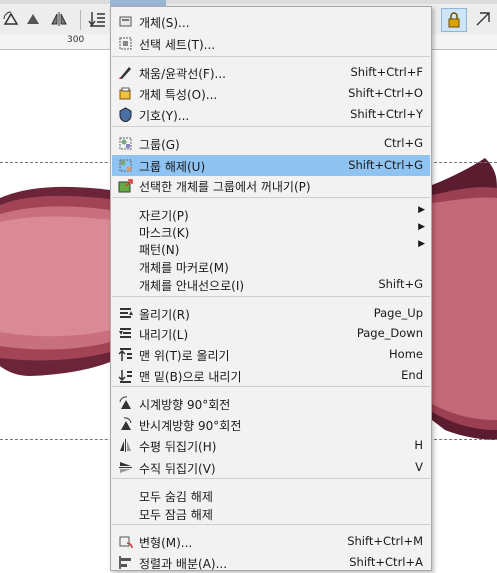 Image resolution: width=497 pixels, height=573 pixels. What do you see at coordinates (184, 356) in the screenshot?
I see `menu-item-label: 맨 위(T)로 올리기` at bounding box center [184, 356].